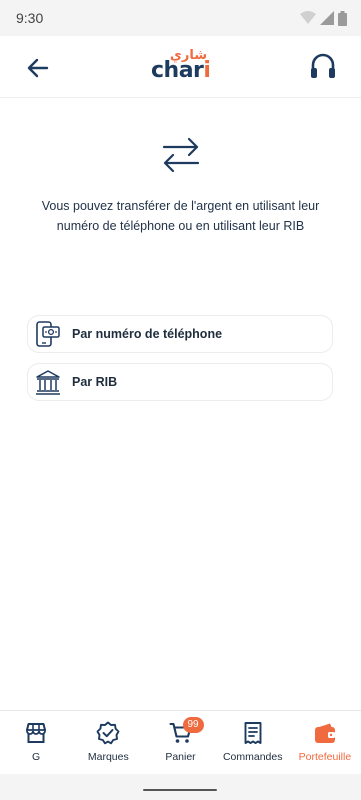  Describe the element at coordinates (181, 70) in the screenshot. I see `logo-latin-text: chari` at that location.